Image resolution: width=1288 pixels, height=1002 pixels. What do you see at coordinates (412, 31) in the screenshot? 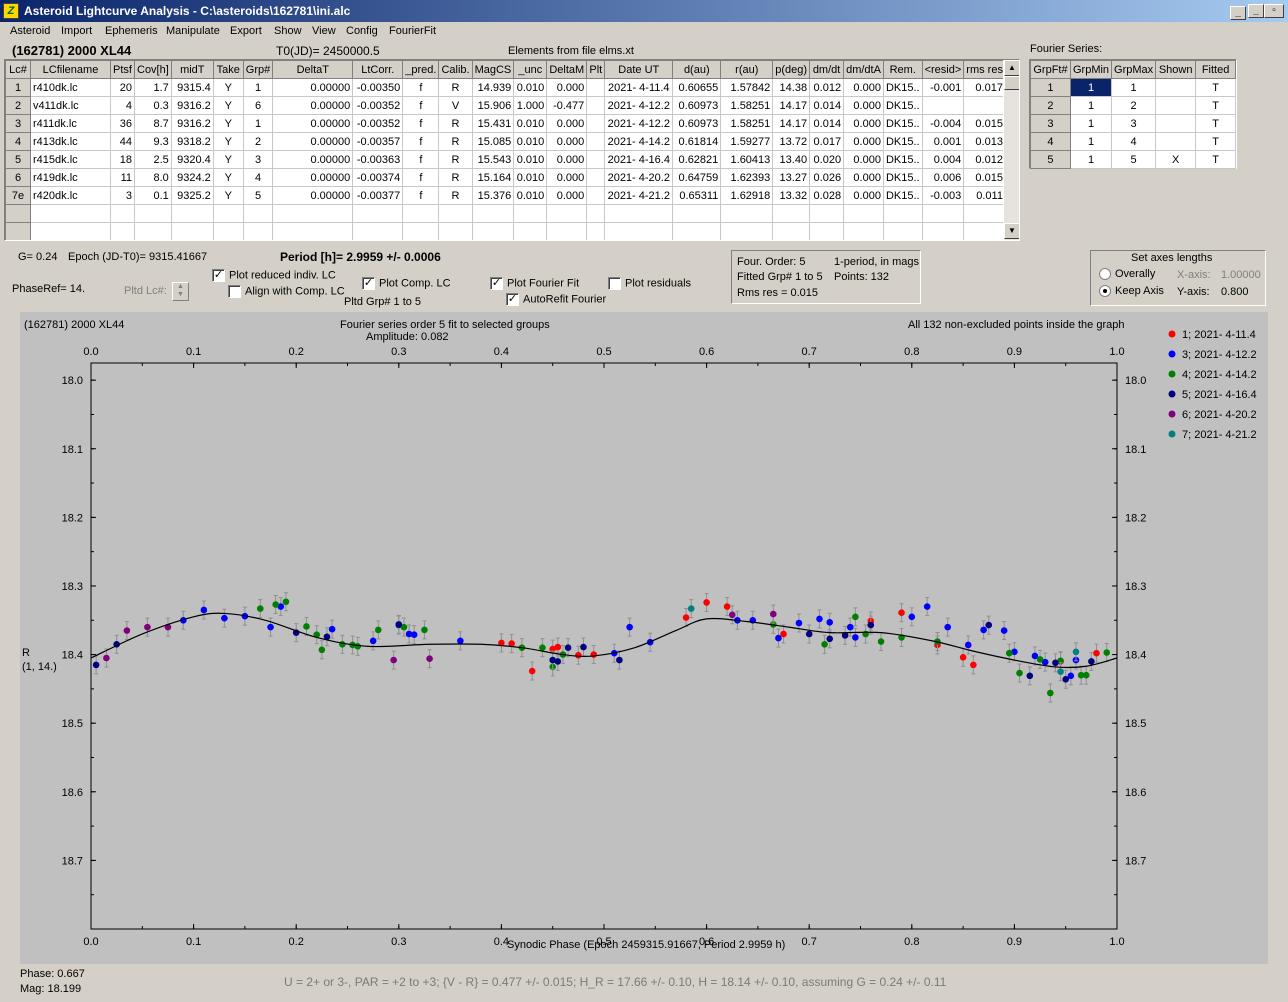
I see `menu-fourierfit: FourierFit` at bounding box center [412, 31].